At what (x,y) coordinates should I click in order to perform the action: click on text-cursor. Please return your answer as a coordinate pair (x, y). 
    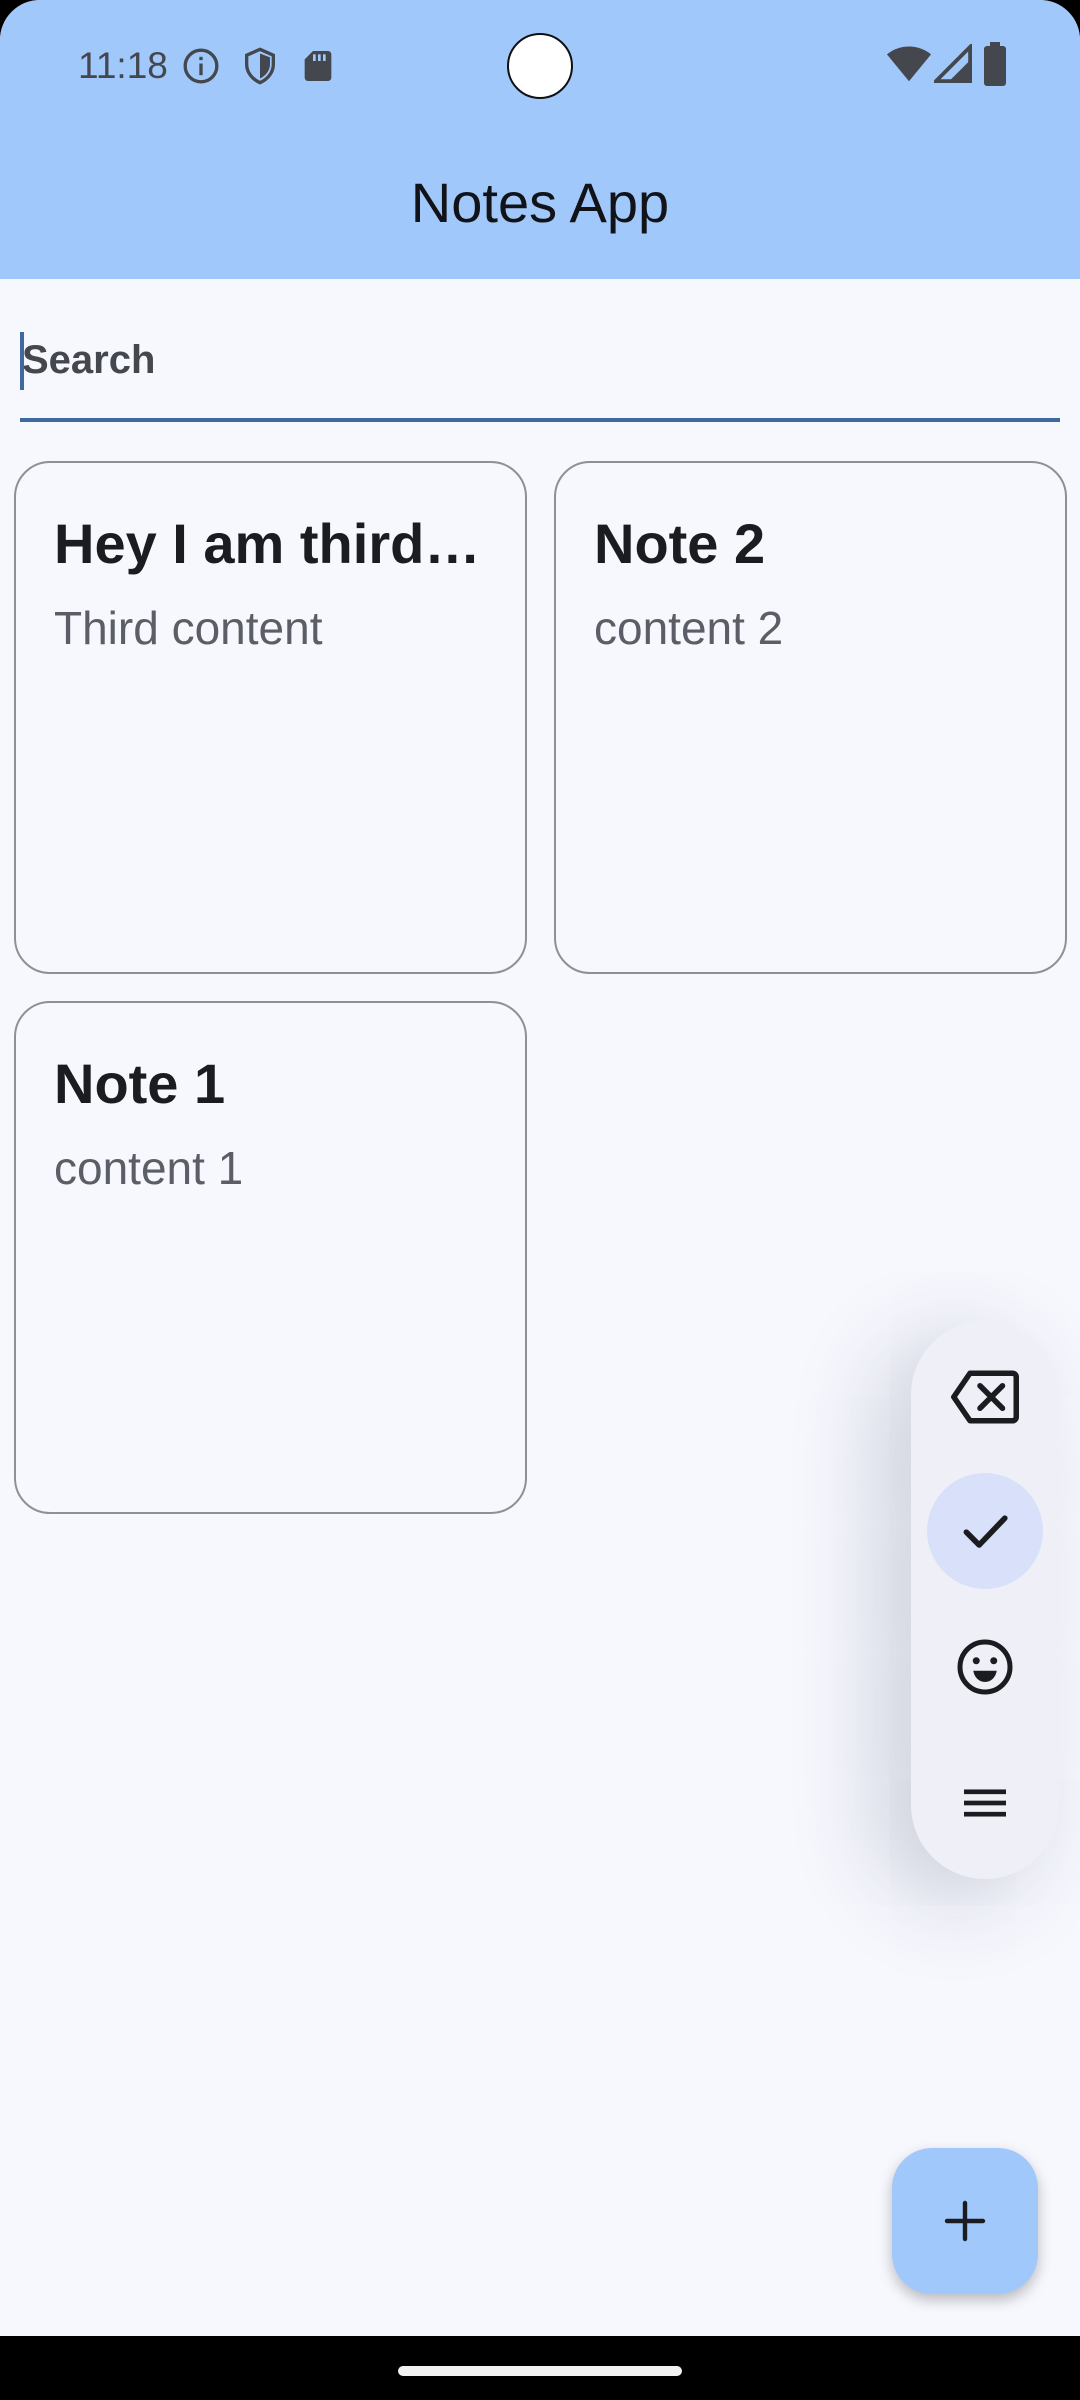
    Looking at the image, I should click on (22, 361).